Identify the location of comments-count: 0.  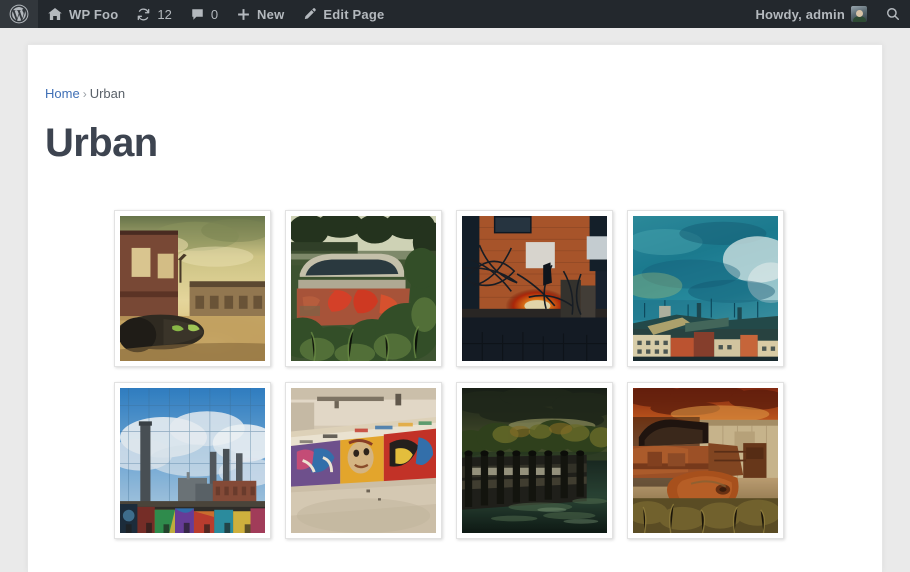
(214, 14).